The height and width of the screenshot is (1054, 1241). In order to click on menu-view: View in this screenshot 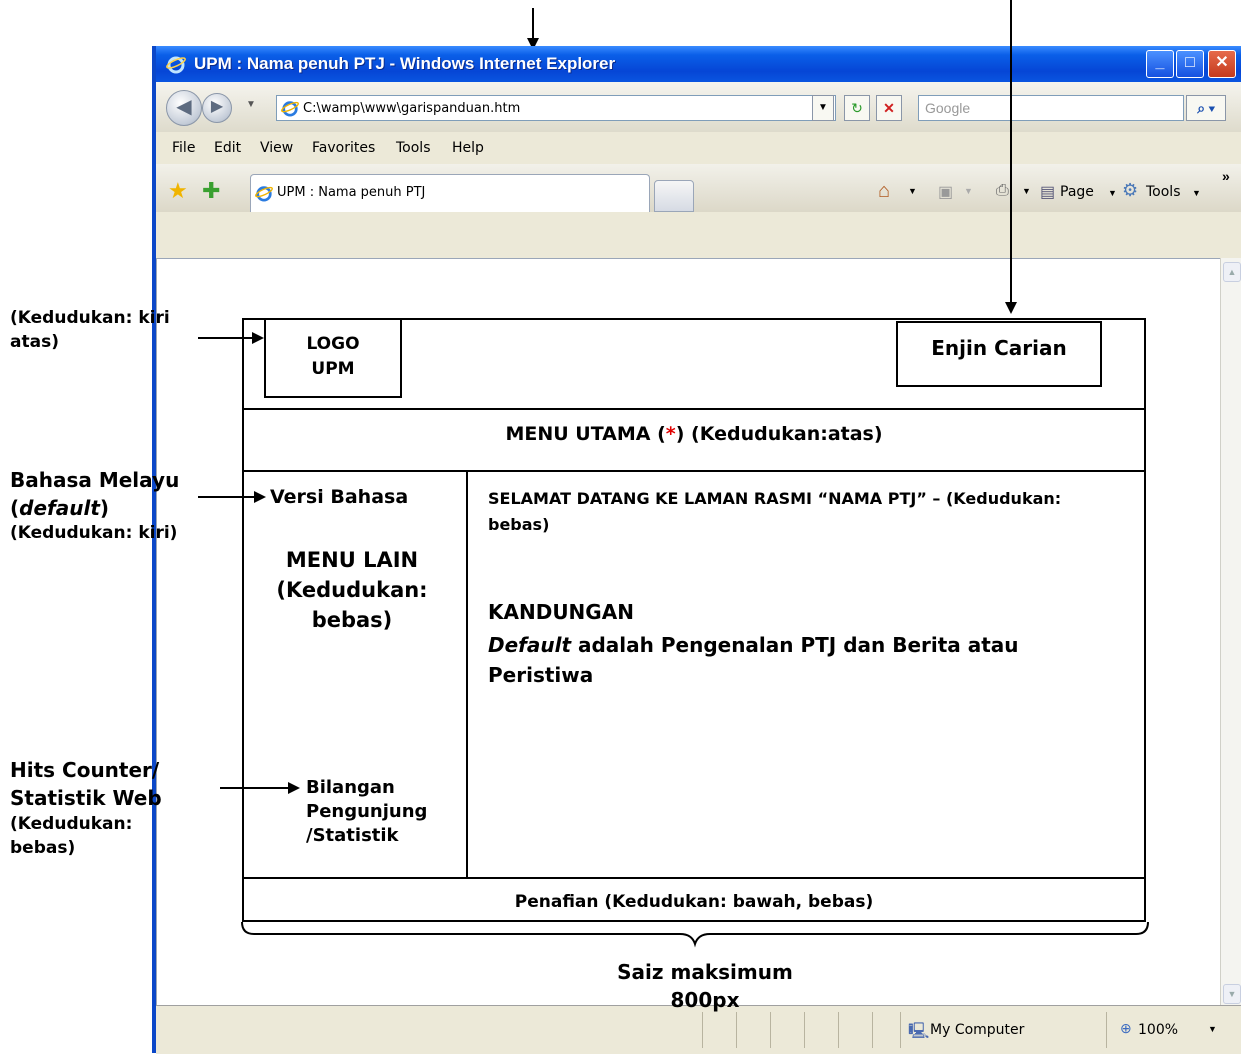, I will do `click(276, 148)`.